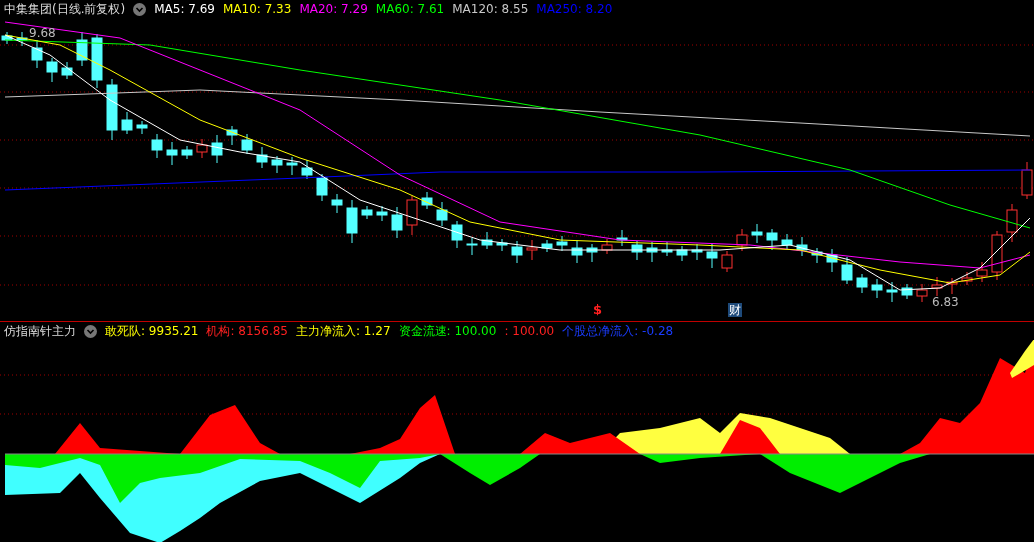 The width and height of the screenshot is (1034, 542). What do you see at coordinates (42, 33) in the screenshot?
I see `price-label: 9.68` at bounding box center [42, 33].